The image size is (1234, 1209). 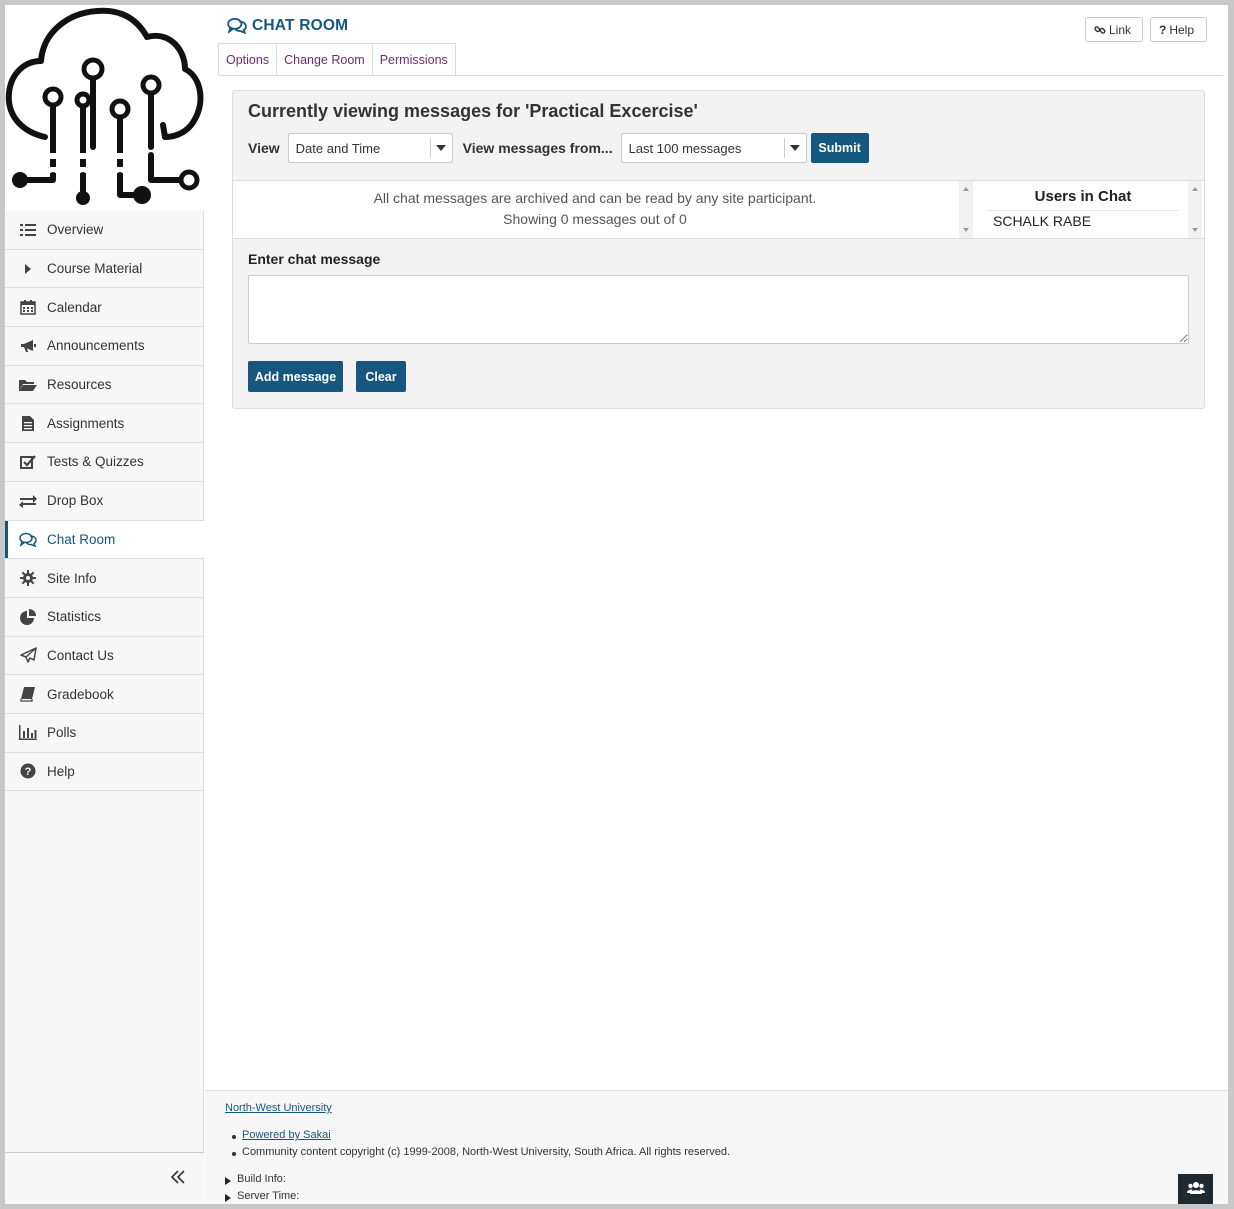 What do you see at coordinates (28, 501) in the screenshot?
I see `exchange-icon` at bounding box center [28, 501].